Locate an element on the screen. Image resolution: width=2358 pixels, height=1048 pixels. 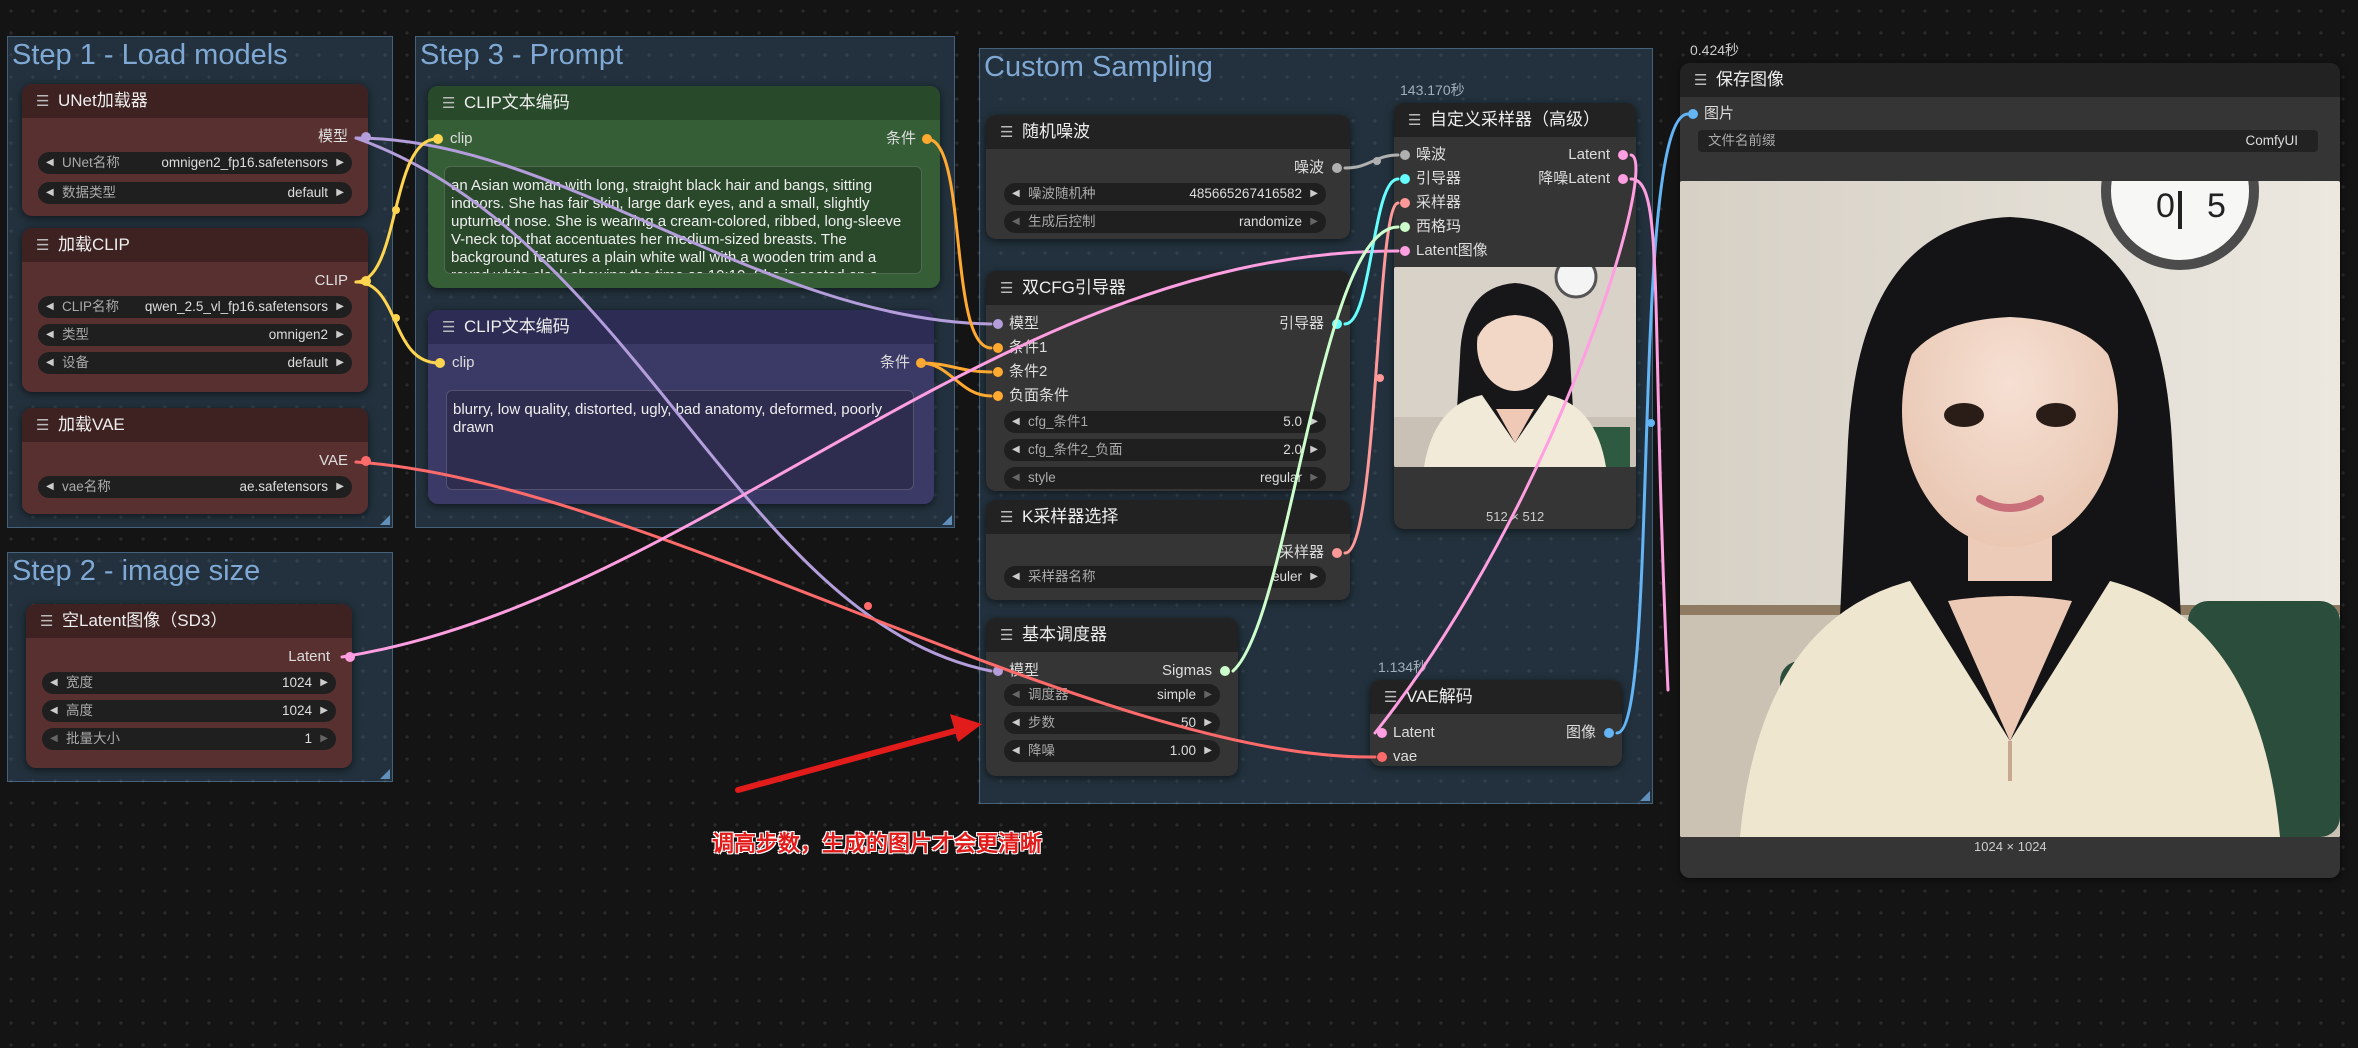
widget-style: ◀ style regular ▶ is located at coordinates (1165, 478).